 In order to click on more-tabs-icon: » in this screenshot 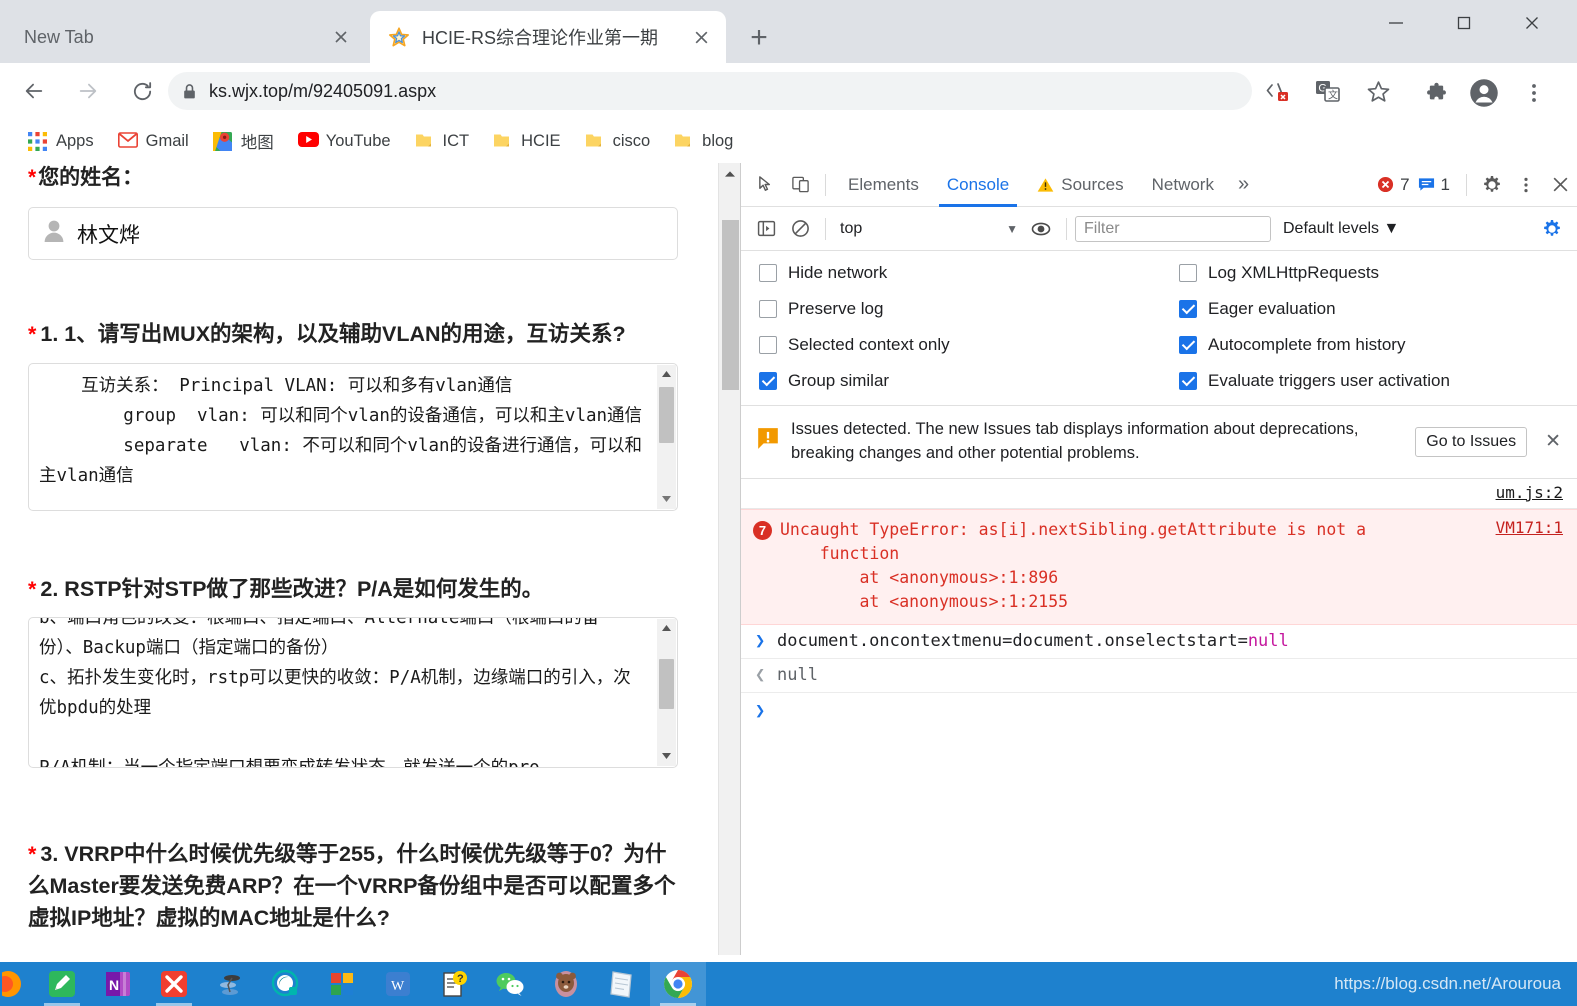, I will do `click(1243, 184)`.